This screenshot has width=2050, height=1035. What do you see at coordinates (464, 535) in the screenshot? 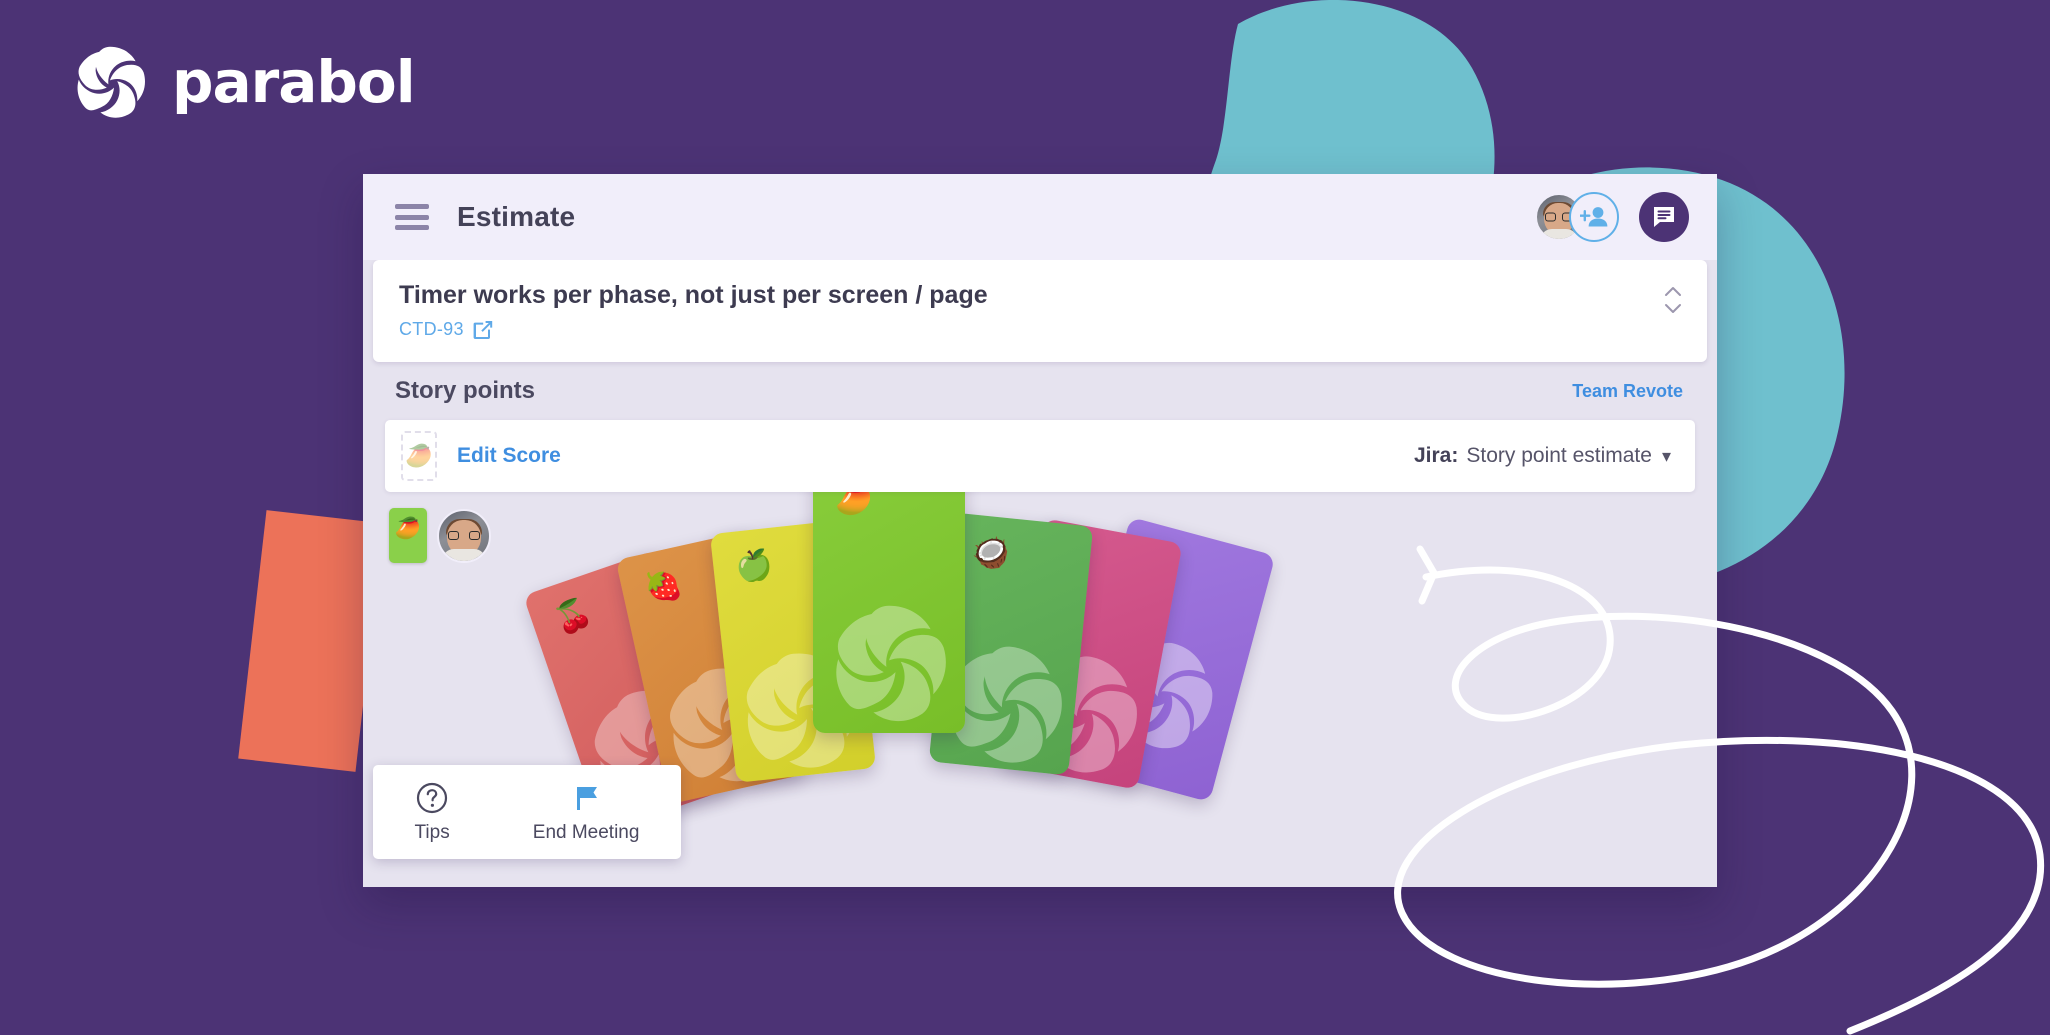
I see `voter-avatar` at bounding box center [464, 535].